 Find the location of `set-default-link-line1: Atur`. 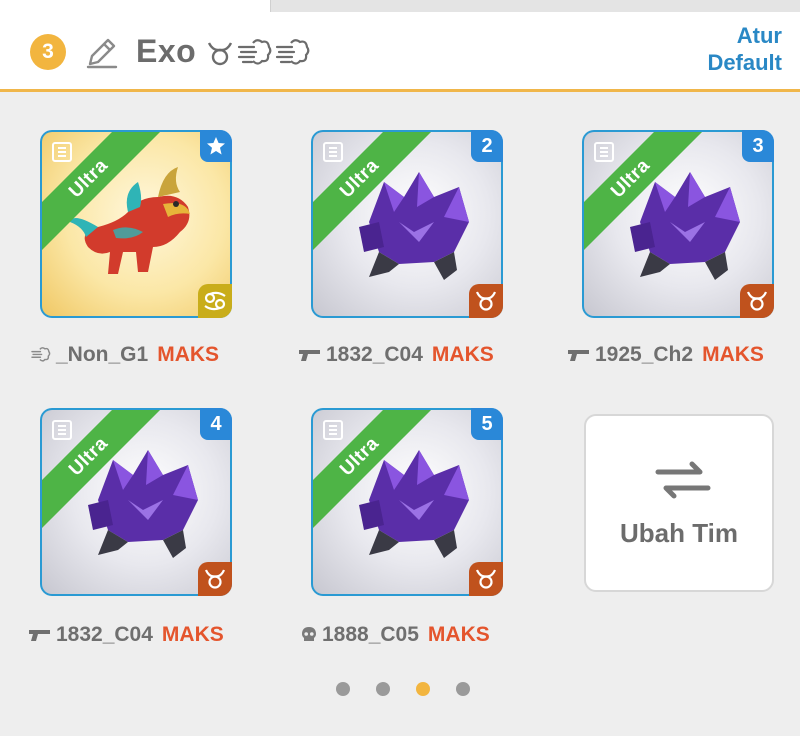

set-default-link-line1: Atur is located at coordinates (759, 35).